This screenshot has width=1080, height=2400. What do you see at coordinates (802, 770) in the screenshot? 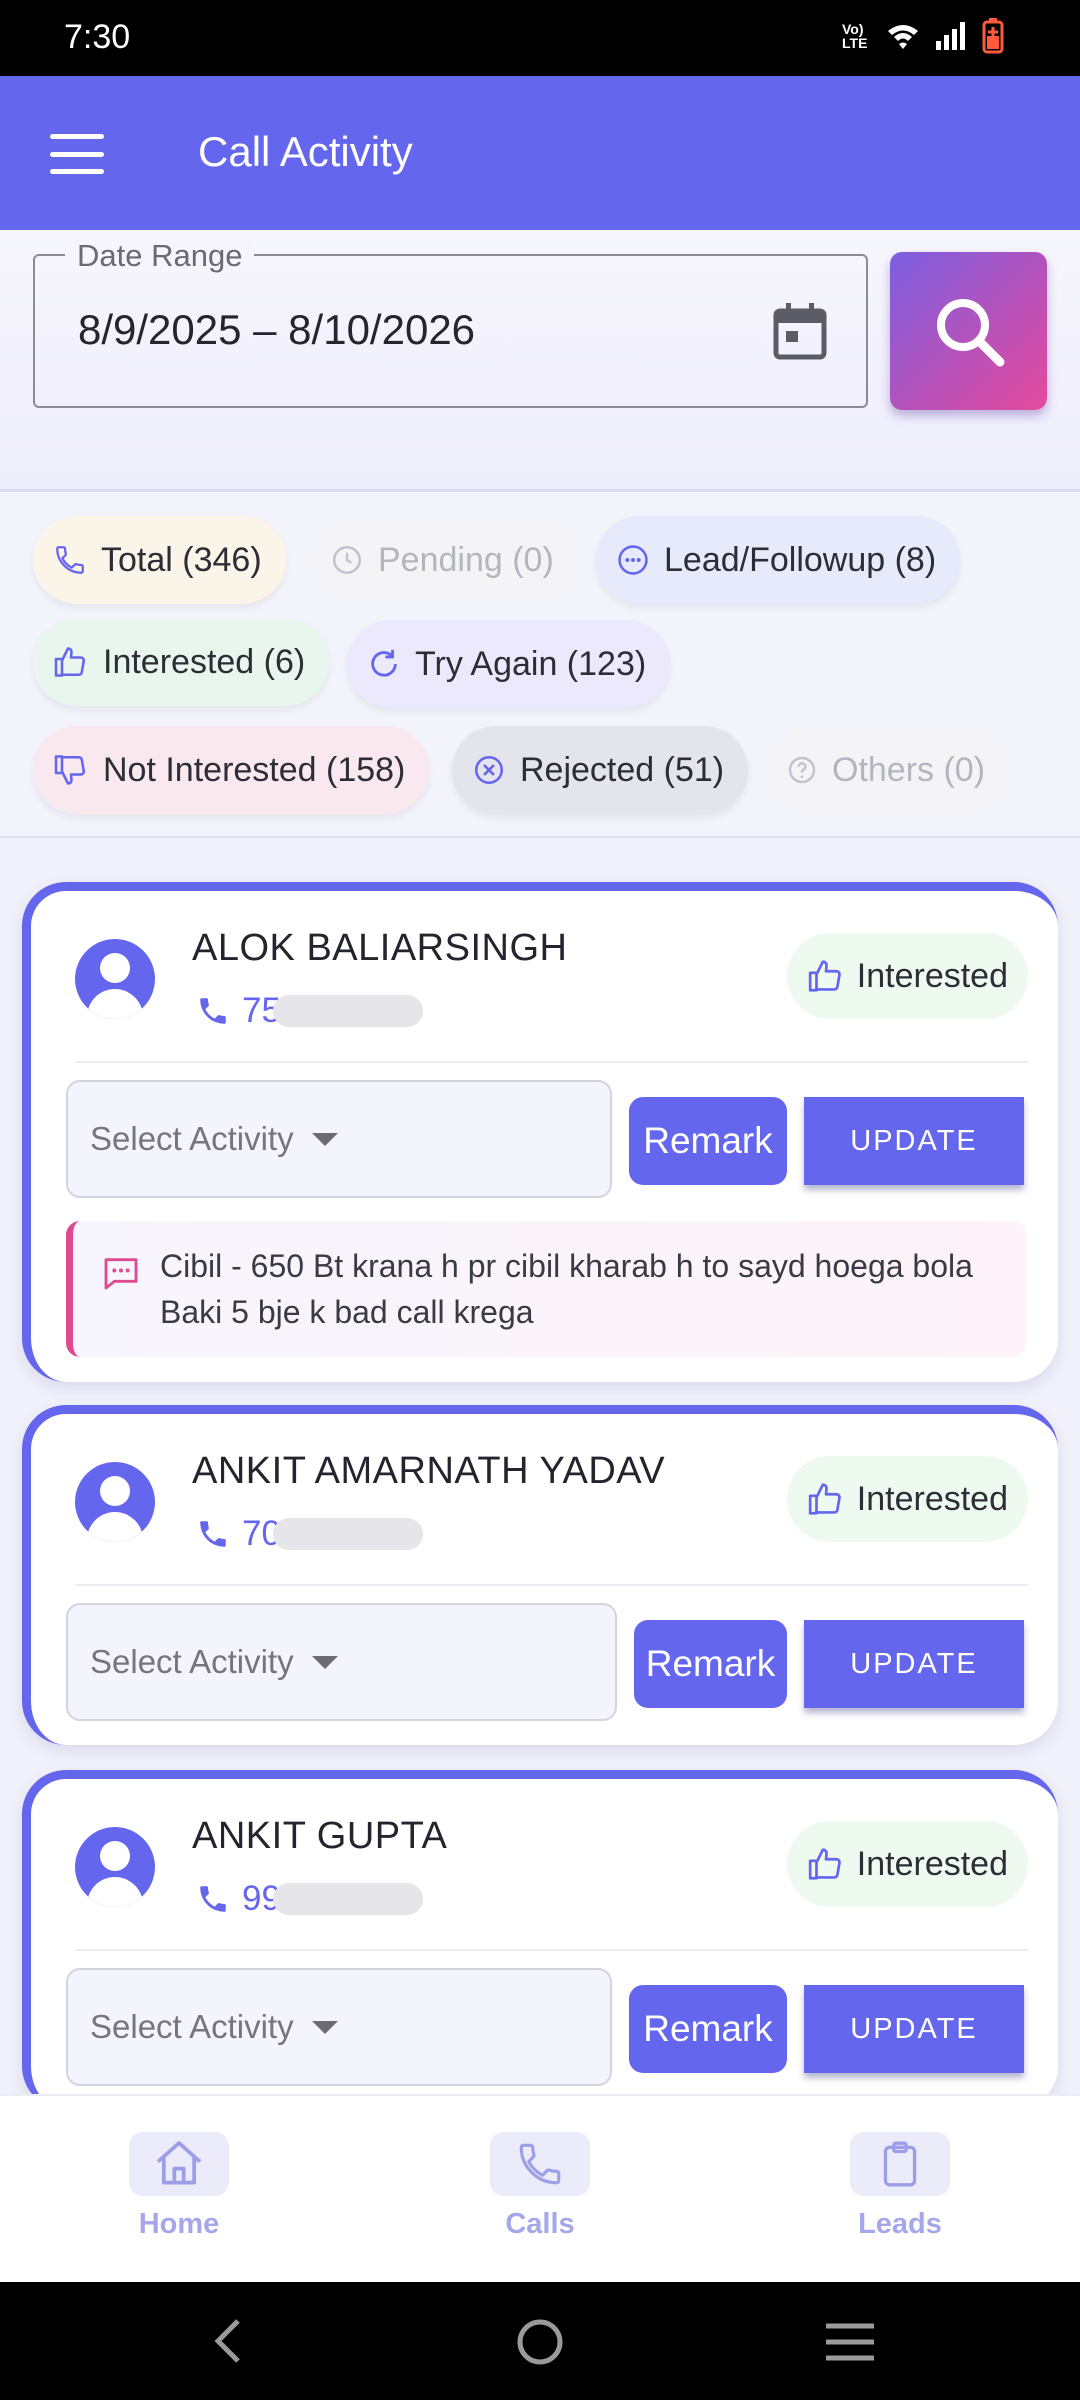
I see `help-icon` at bounding box center [802, 770].